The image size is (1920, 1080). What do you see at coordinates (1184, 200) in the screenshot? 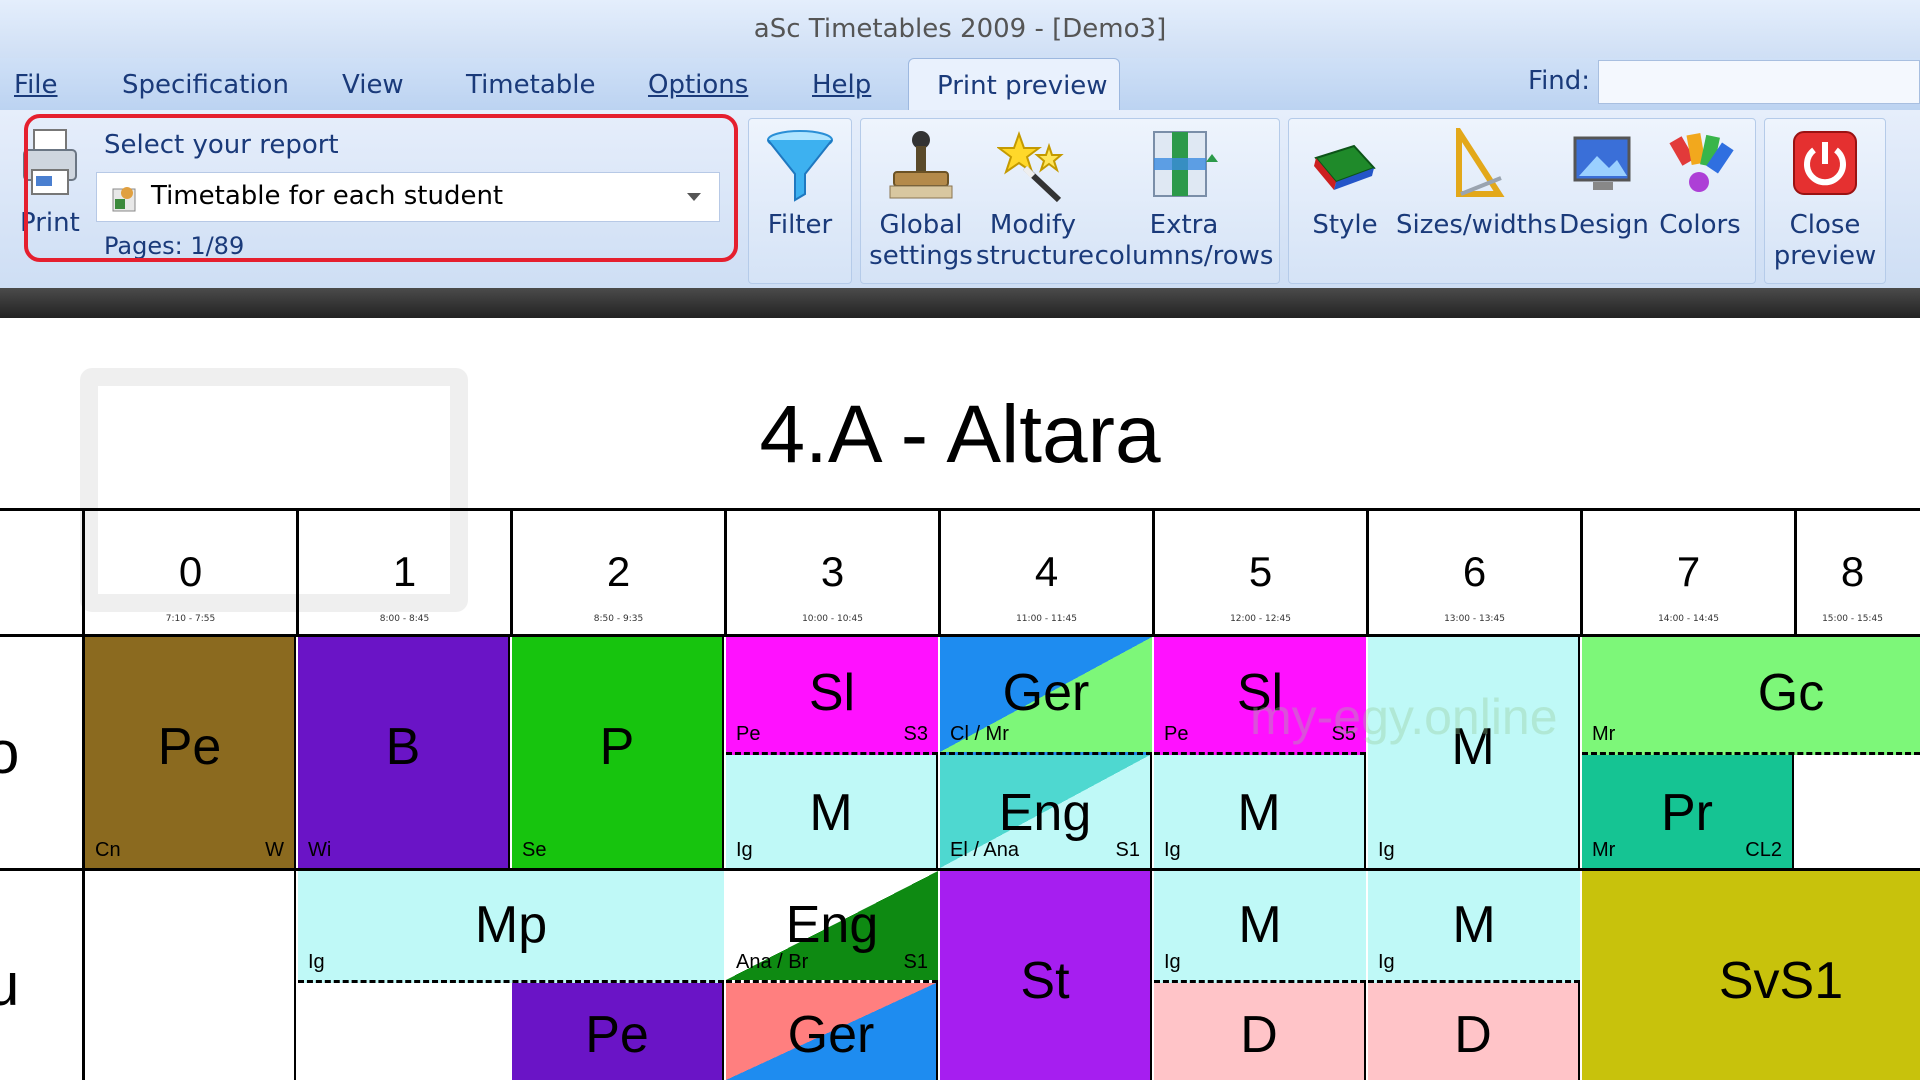
I see `extra-columns-button: Extra columns/rows` at bounding box center [1184, 200].